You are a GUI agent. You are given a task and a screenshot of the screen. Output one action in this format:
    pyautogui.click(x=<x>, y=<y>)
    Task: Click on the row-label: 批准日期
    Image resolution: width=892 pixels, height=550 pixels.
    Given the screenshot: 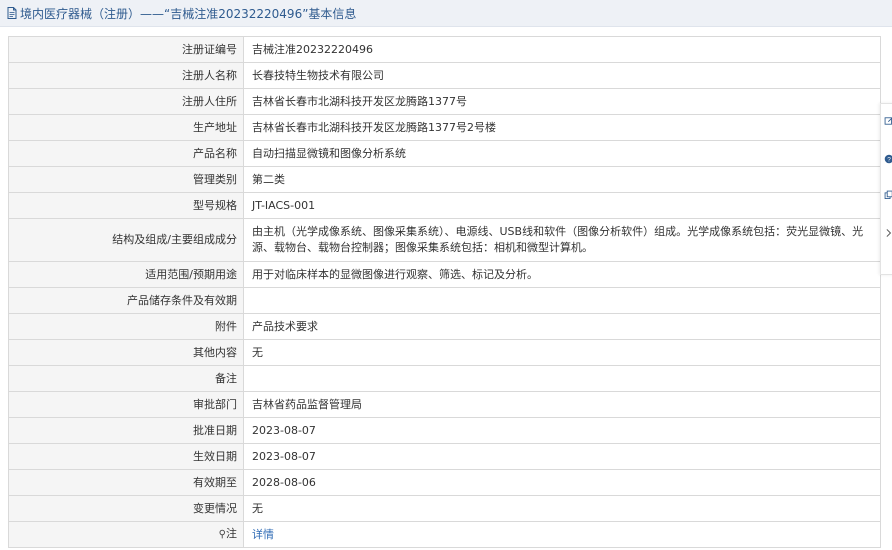 What is the action you would take?
    pyautogui.click(x=126, y=430)
    